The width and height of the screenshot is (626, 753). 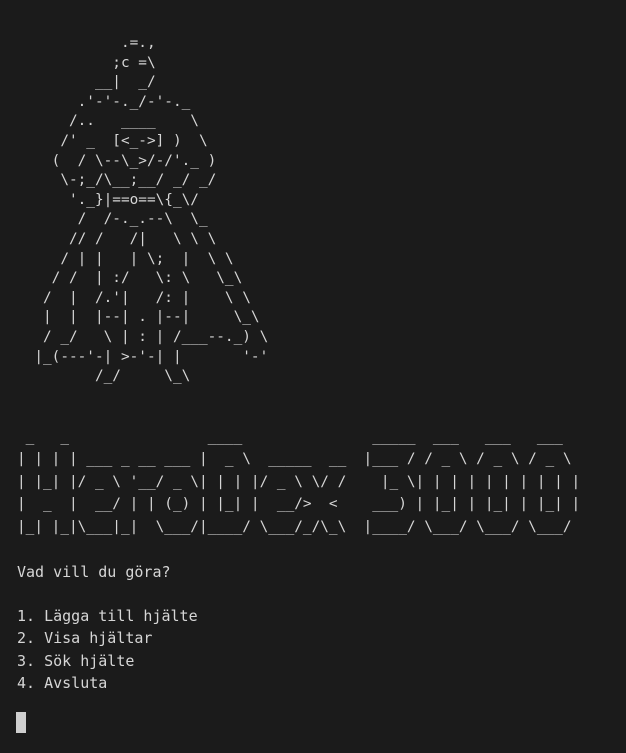 What do you see at coordinates (107, 661) in the screenshot?
I see `menu-item-search-hero: 3. Sök hjälte` at bounding box center [107, 661].